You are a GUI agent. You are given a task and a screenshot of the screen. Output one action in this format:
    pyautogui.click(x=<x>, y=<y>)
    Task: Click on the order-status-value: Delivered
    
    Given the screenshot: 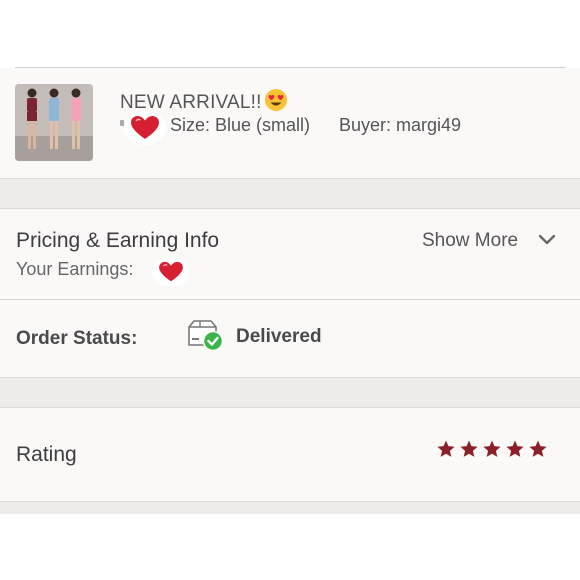 What is the action you would take?
    pyautogui.click(x=279, y=336)
    